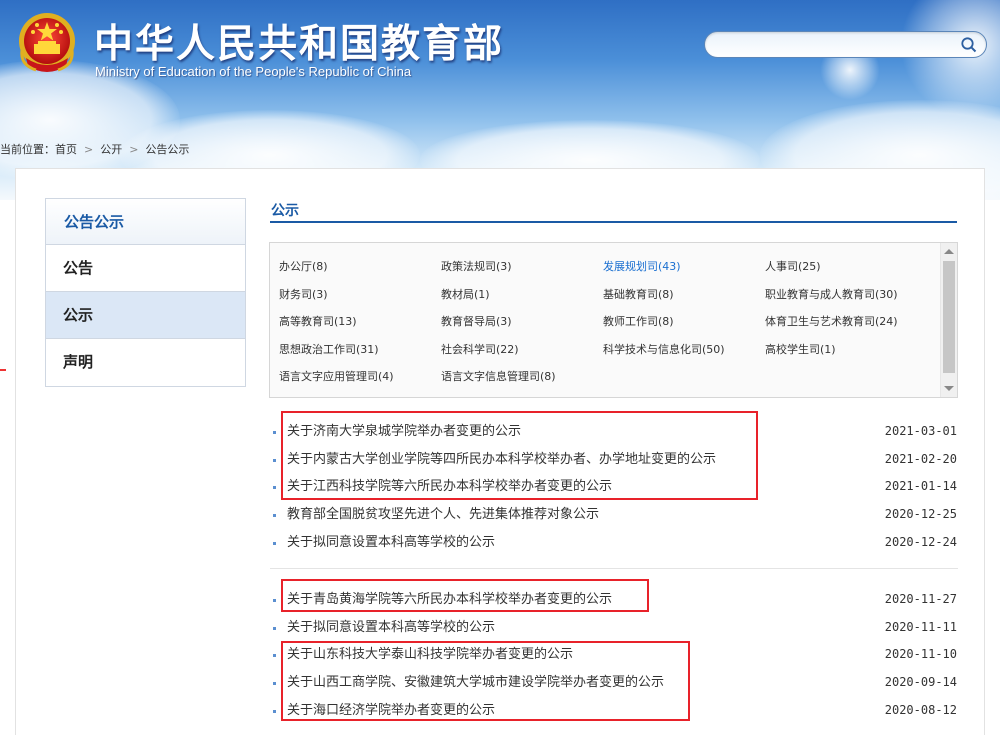  Describe the element at coordinates (846, 351) in the screenshot. I see `department-link: 高校学生司(1)` at that location.